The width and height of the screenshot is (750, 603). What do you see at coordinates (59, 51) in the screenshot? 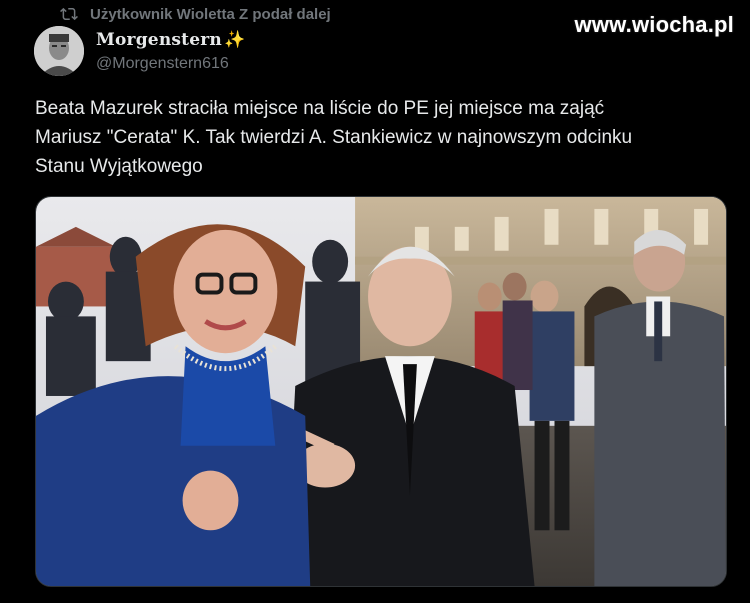
I see `avatar` at bounding box center [59, 51].